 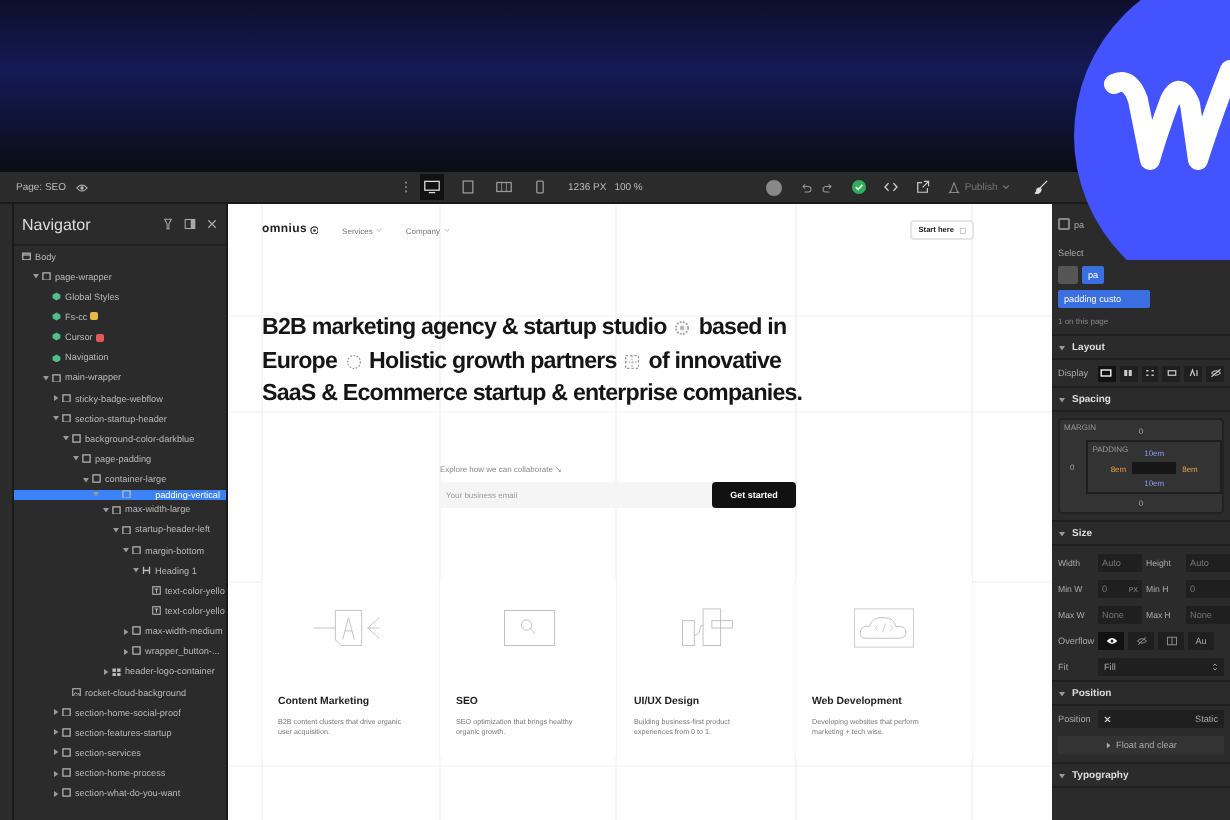 I want to click on avatar-icon, so click(x=774, y=187).